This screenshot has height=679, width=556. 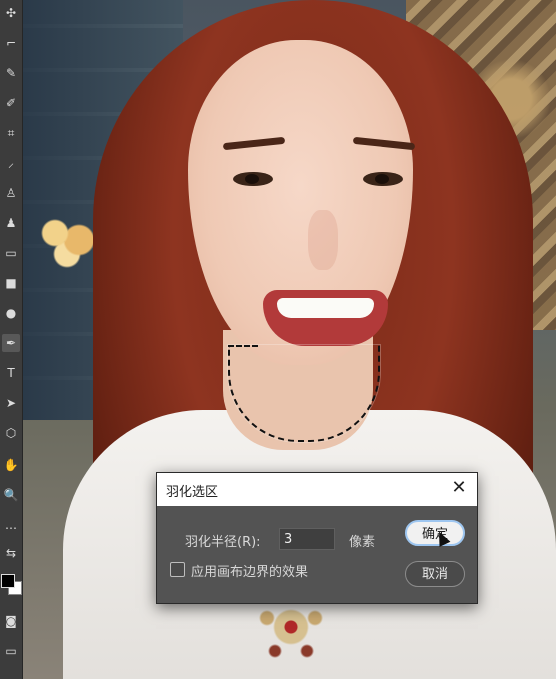 I want to click on gradient-icon: ■, so click(x=11, y=283).